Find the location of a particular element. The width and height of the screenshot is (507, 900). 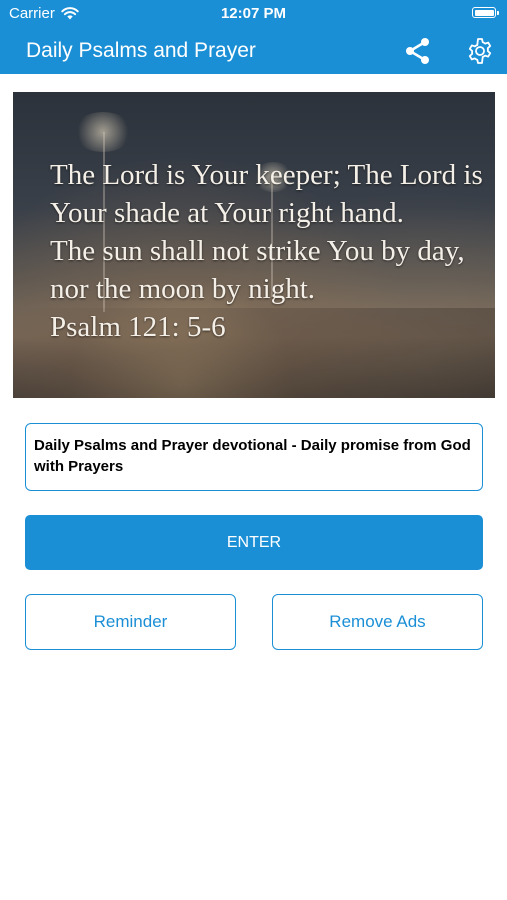

top-bar: Carrier 12:07 PM Daily Psalms and Prayer is located at coordinates (253, 37).